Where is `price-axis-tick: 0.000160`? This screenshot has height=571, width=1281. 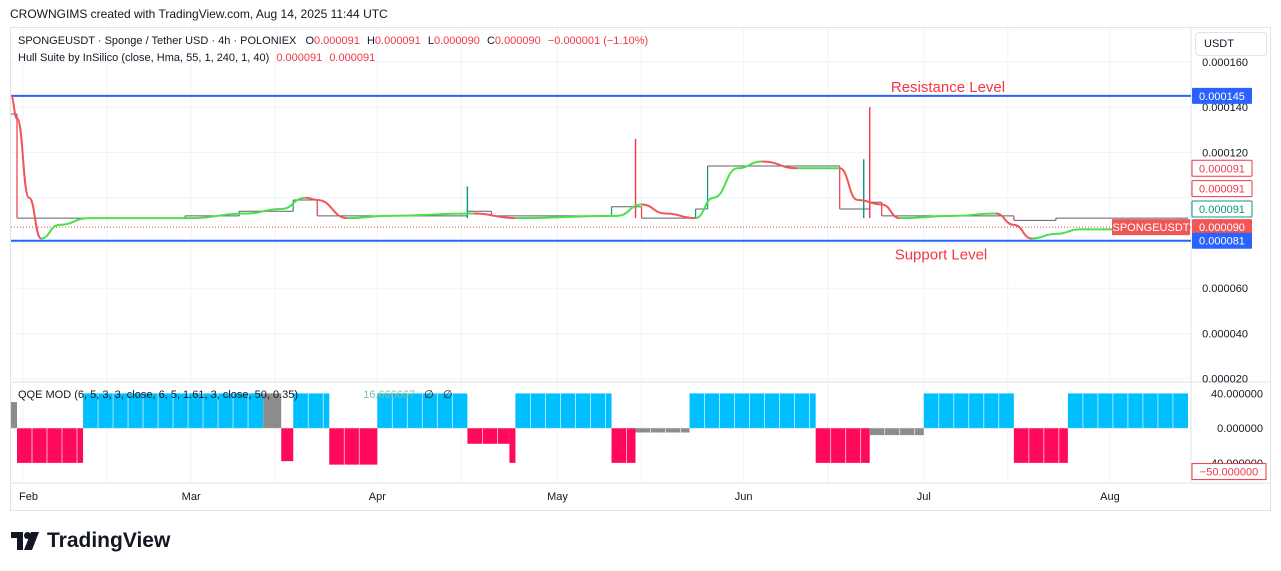 price-axis-tick: 0.000160 is located at coordinates (1225, 63).